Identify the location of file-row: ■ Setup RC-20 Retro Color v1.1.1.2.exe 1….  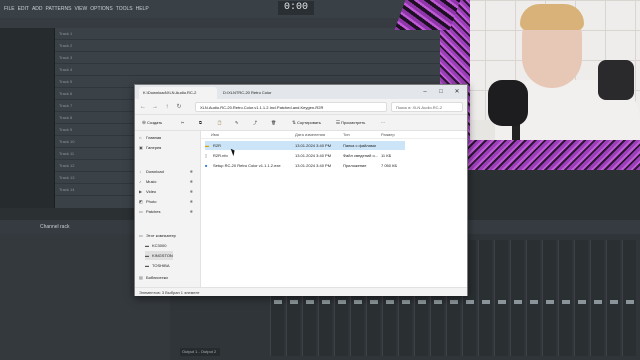
(305, 165).